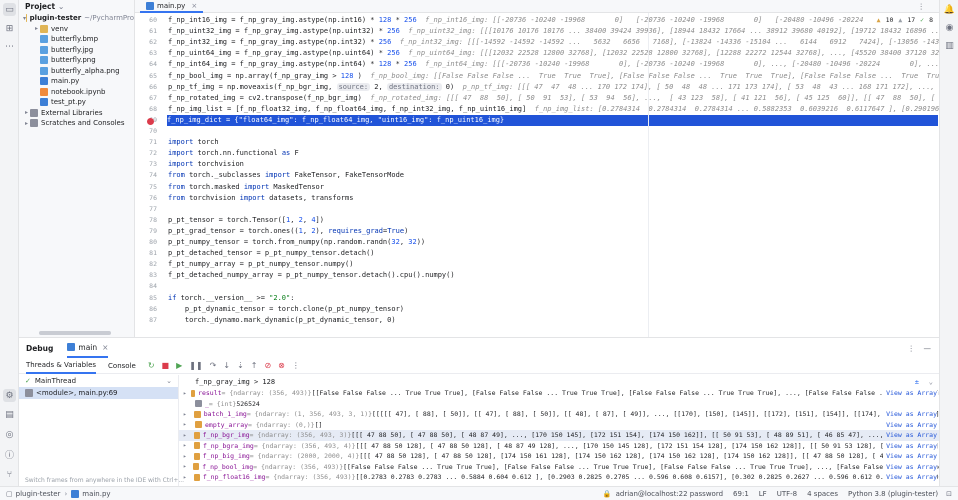  Describe the element at coordinates (912, 348) in the screenshot. I see `debug-more-icon: ⋮` at that location.